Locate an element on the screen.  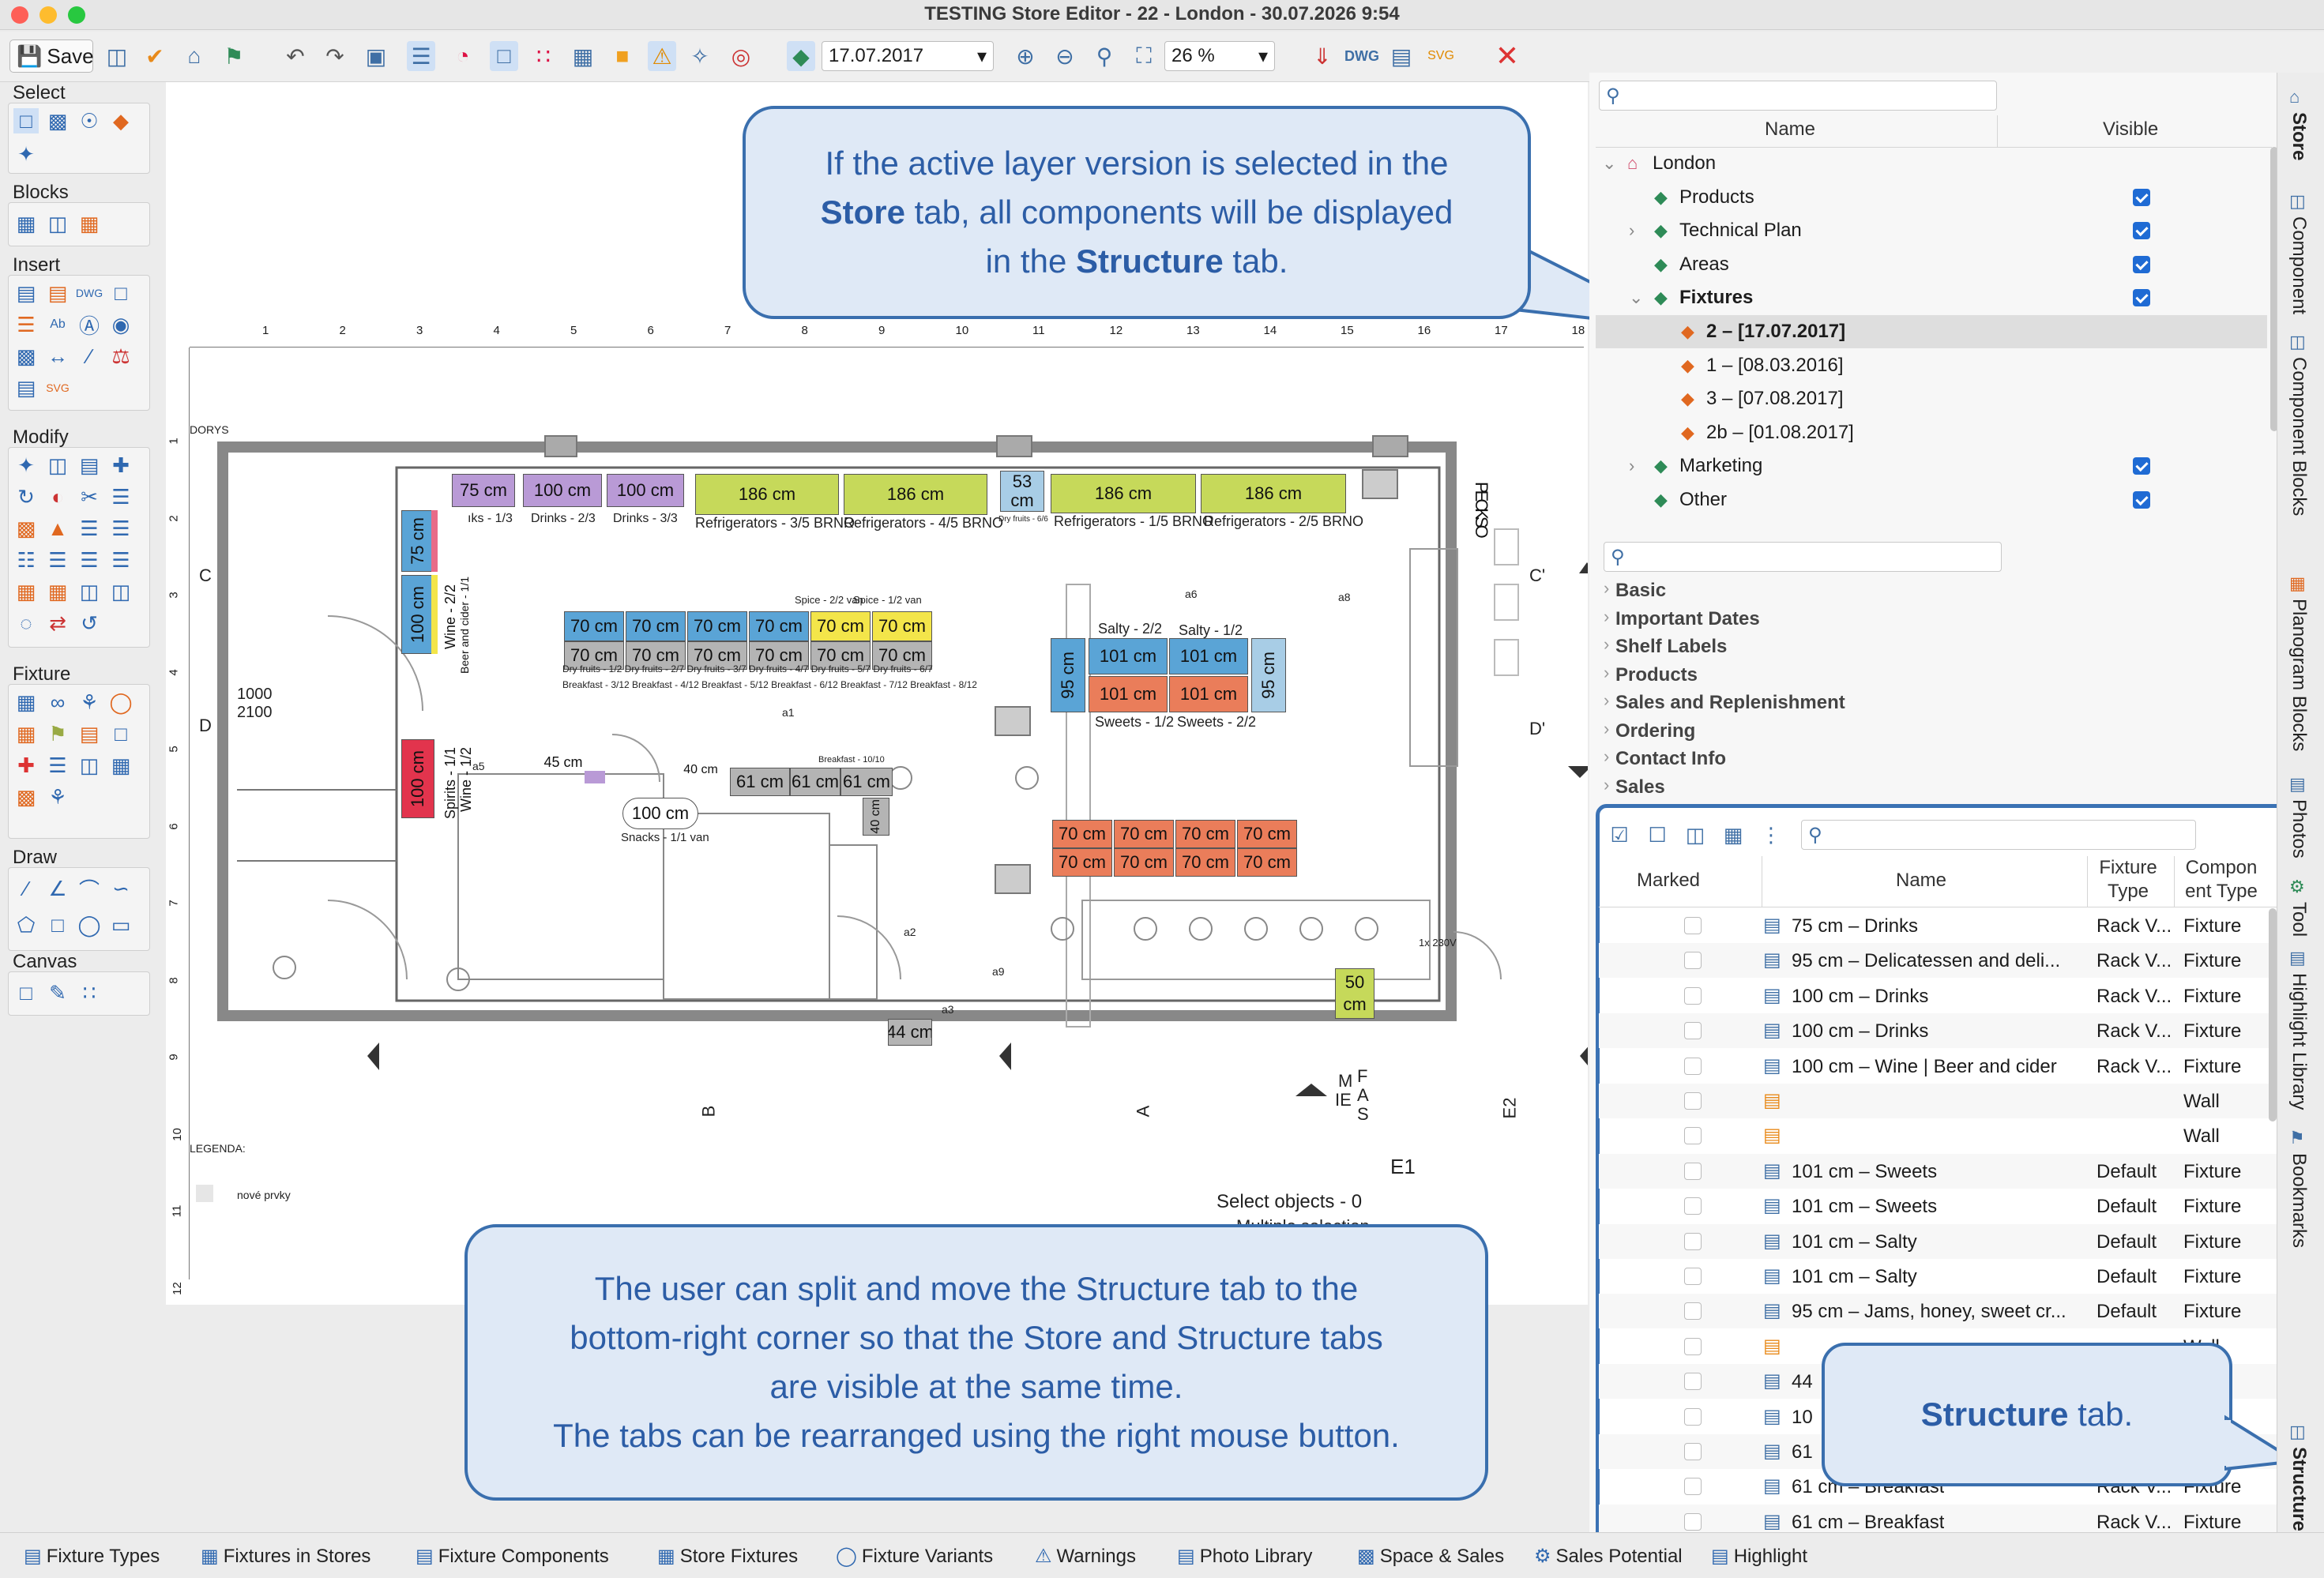
vtab-highlight-library: Highlight Library is located at coordinates (2299, 1041).